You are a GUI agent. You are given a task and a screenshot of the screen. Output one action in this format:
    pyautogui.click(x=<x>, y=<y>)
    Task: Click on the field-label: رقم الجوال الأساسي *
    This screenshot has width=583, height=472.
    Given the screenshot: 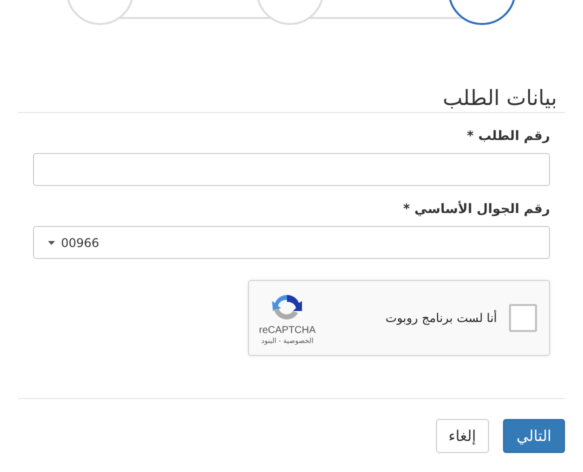 What is the action you would take?
    pyautogui.click(x=476, y=209)
    